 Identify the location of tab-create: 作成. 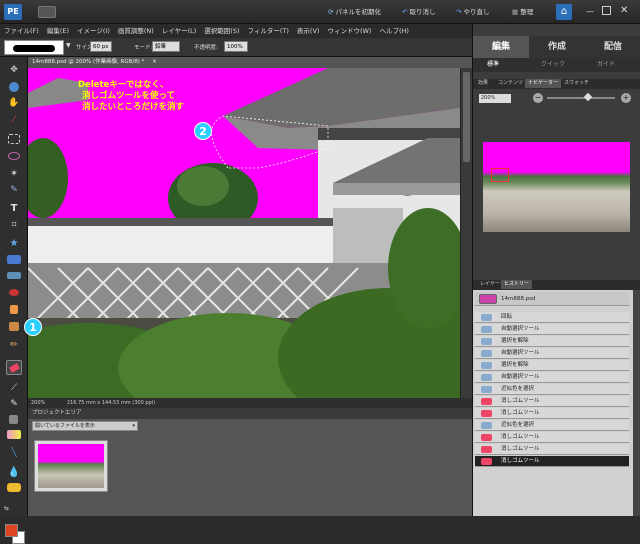
(557, 47).